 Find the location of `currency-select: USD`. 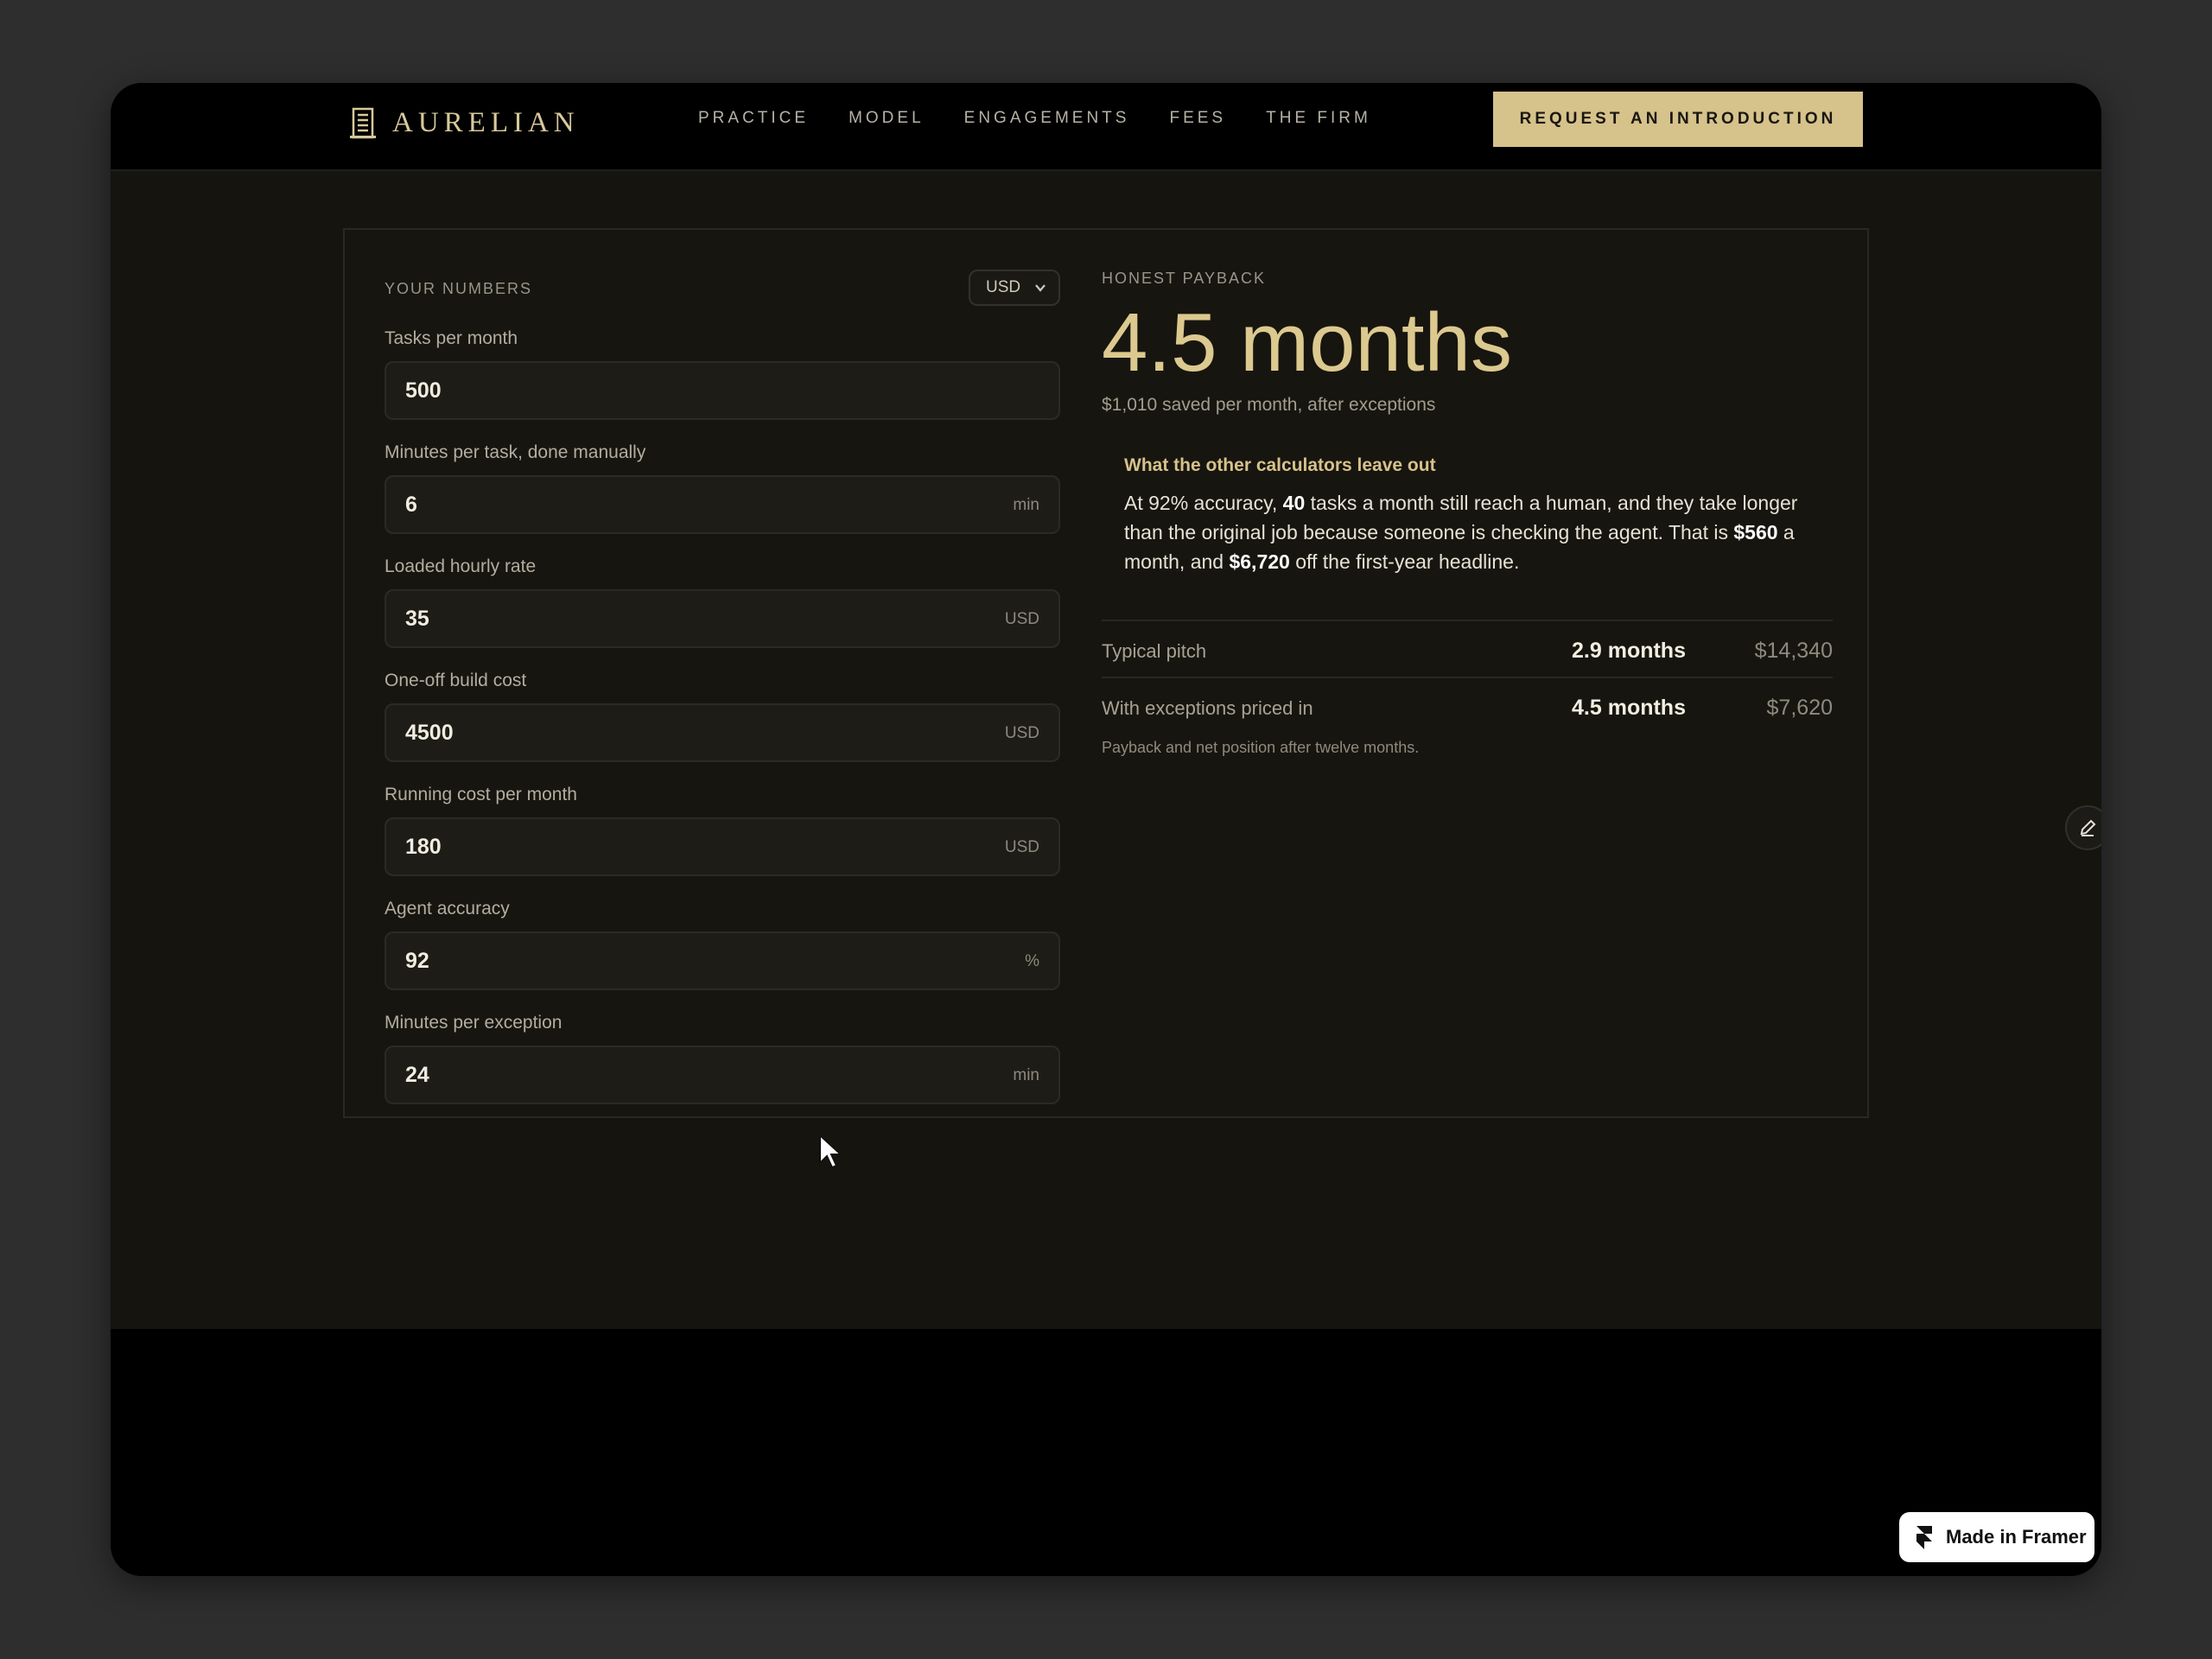

currency-select: USD is located at coordinates (1014, 288).